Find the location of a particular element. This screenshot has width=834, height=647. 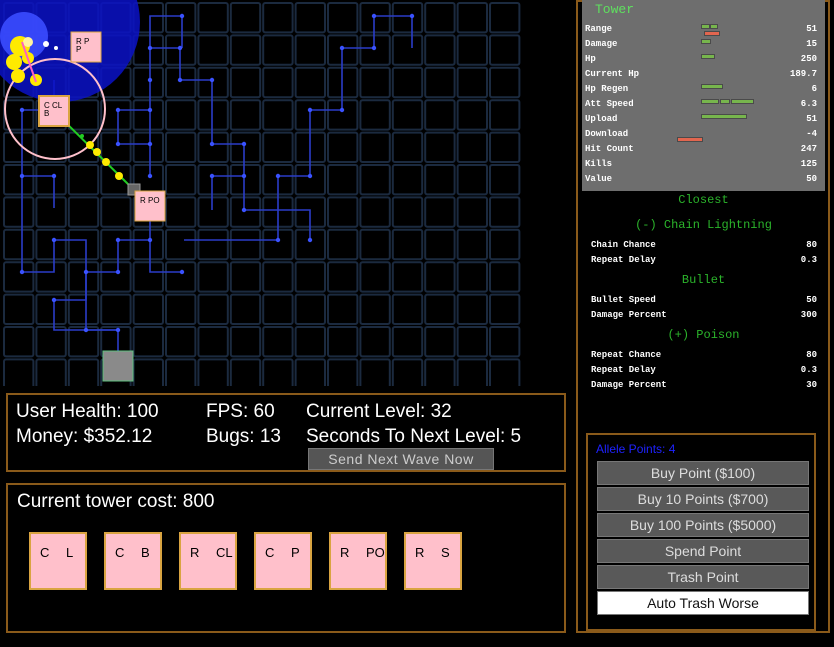

buy-100-points-button: Buy 100 Points ($5000) is located at coordinates (703, 525).